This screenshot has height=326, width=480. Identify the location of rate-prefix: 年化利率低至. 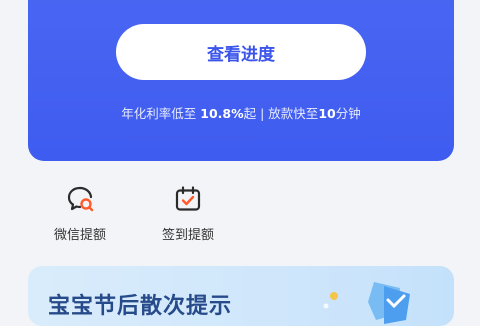
(159, 113).